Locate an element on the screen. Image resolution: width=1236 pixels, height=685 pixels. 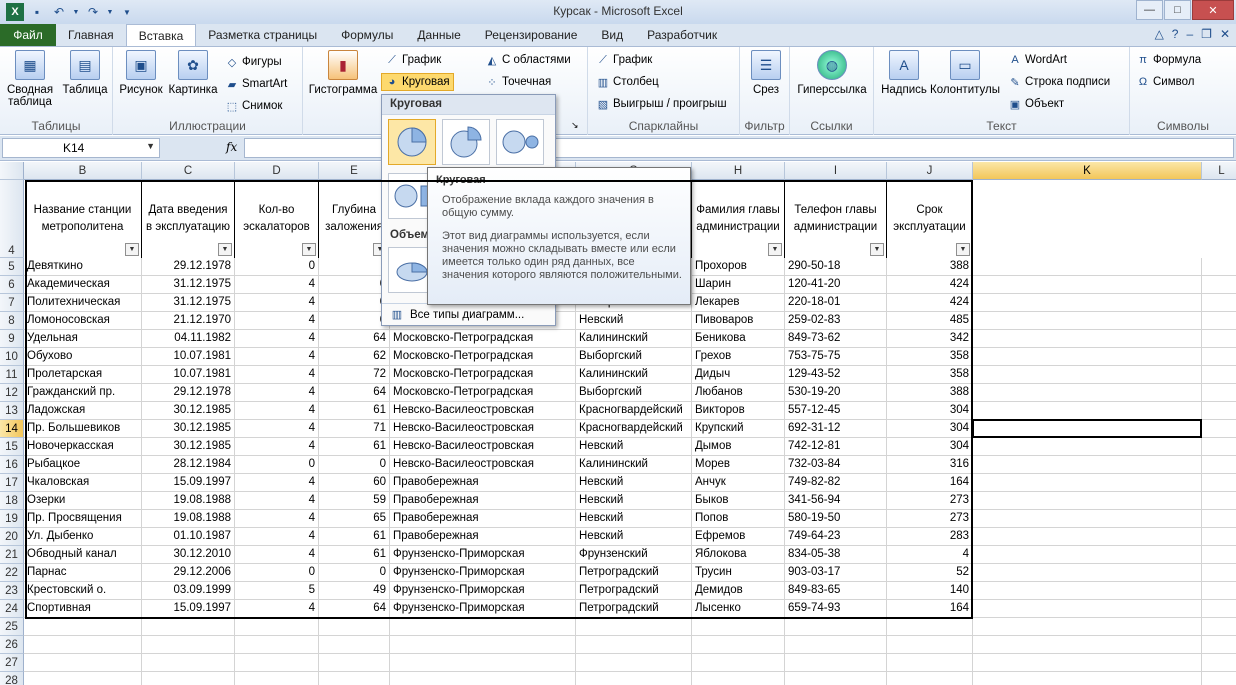
cell-f17: Правобережная is located at coordinates (483, 483).